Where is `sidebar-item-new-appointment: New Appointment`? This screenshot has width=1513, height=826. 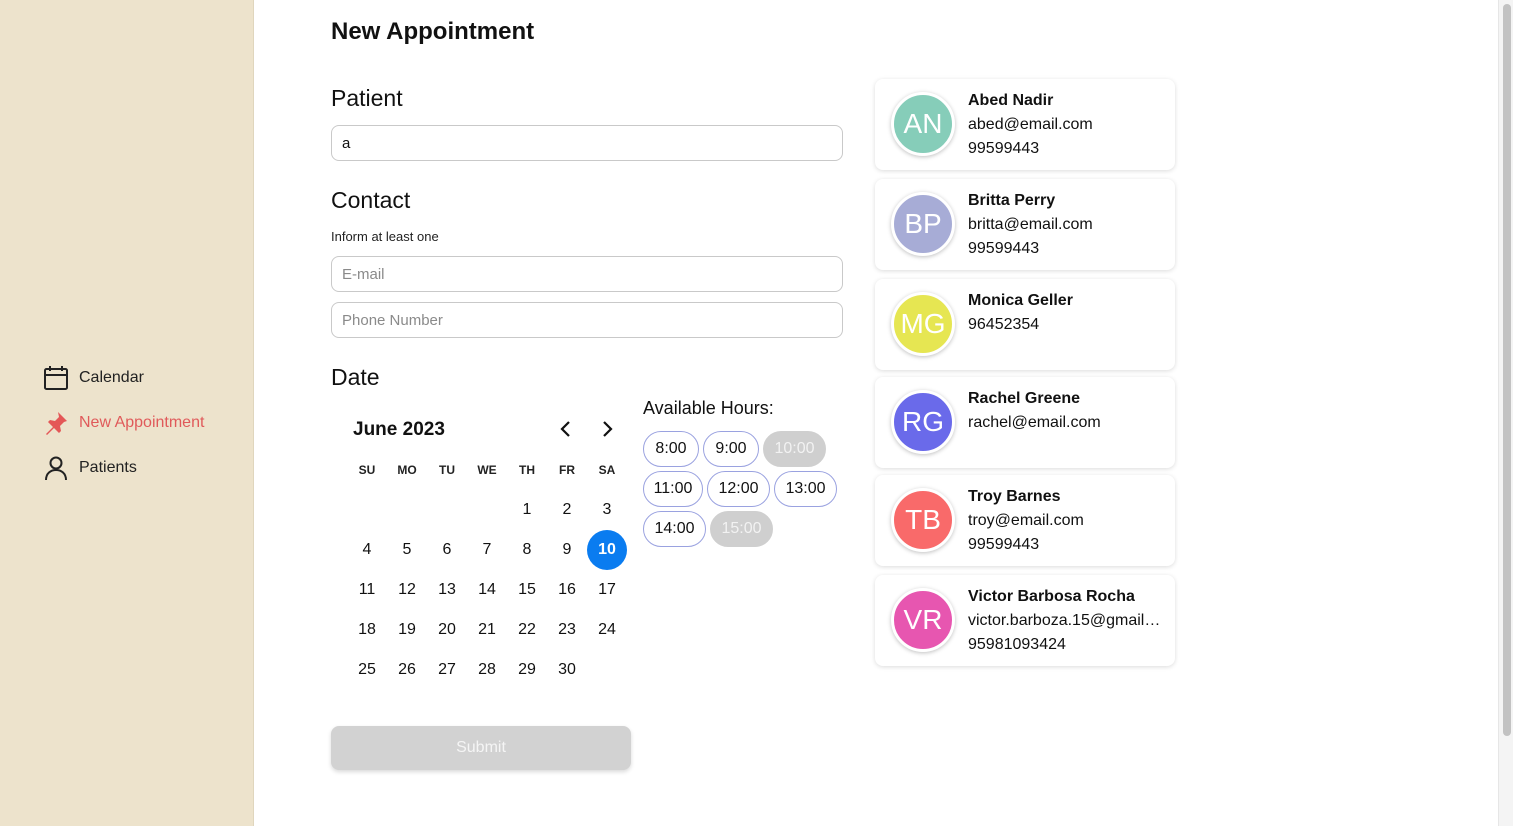 sidebar-item-new-appointment: New Appointment is located at coordinates (123, 422).